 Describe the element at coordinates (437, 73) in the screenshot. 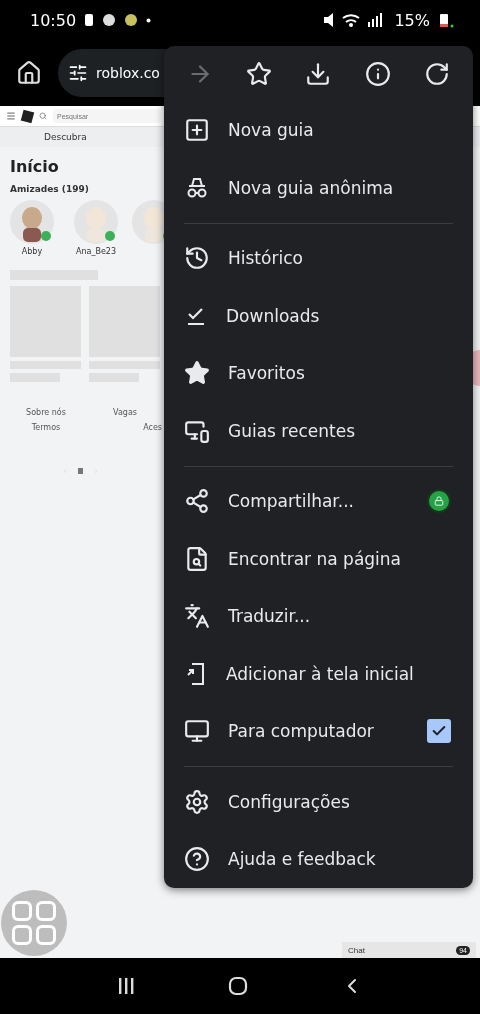

I see `reload-icon` at that location.